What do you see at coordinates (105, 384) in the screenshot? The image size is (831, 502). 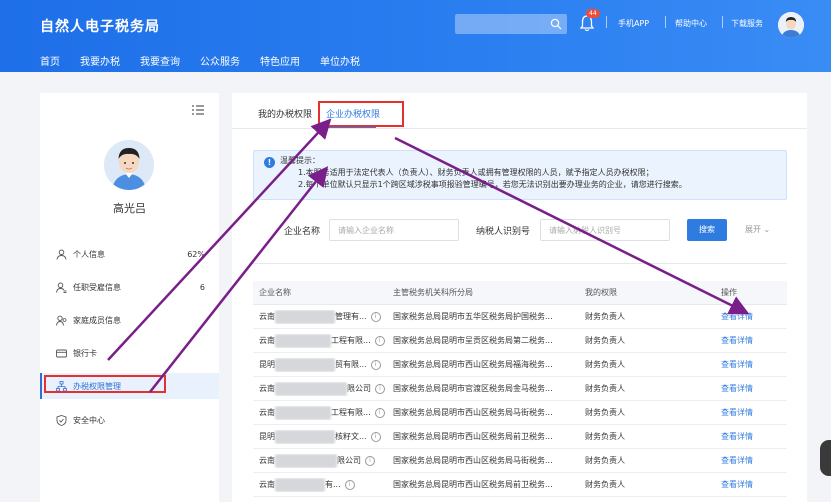 I see `annotation-highlight-sidebar` at bounding box center [105, 384].